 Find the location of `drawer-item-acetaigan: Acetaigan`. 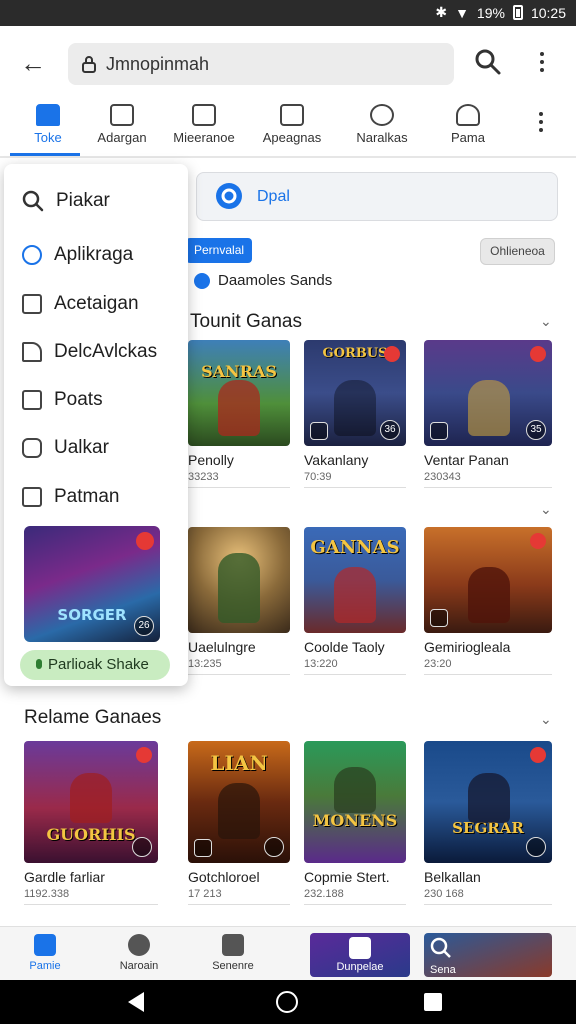

drawer-item-acetaigan: Acetaigan is located at coordinates (80, 304).